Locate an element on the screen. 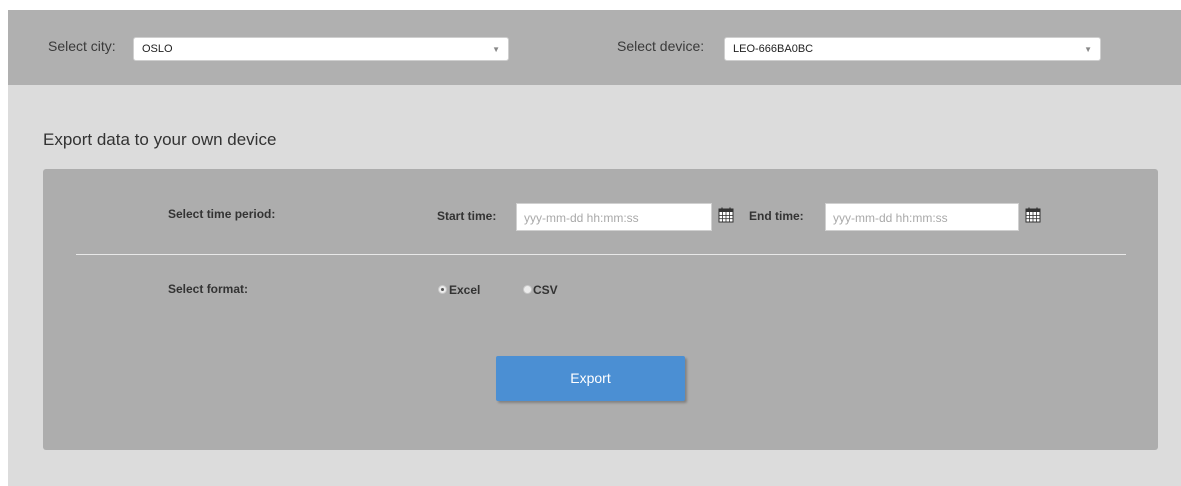 Image resolution: width=1181 pixels, height=486 pixels. device-select: LEO-666BA0BC ▼ is located at coordinates (912, 49).